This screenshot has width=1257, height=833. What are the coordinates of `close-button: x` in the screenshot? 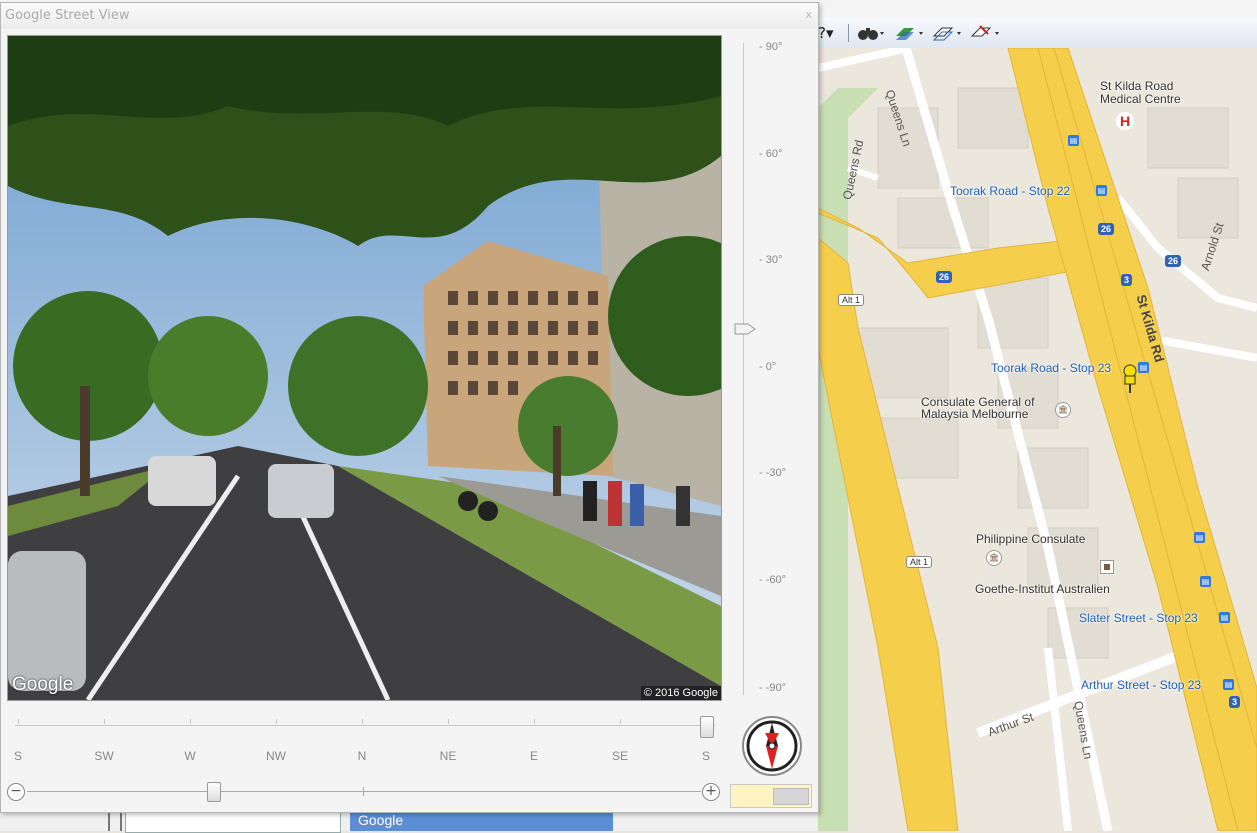 It's located at (808, 14).